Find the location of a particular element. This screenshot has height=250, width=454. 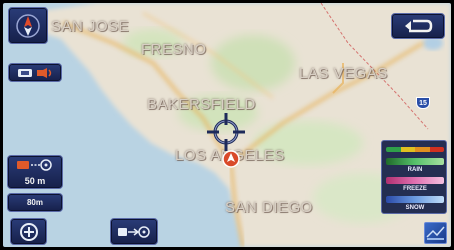

position-marker-icon is located at coordinates (231, 159).